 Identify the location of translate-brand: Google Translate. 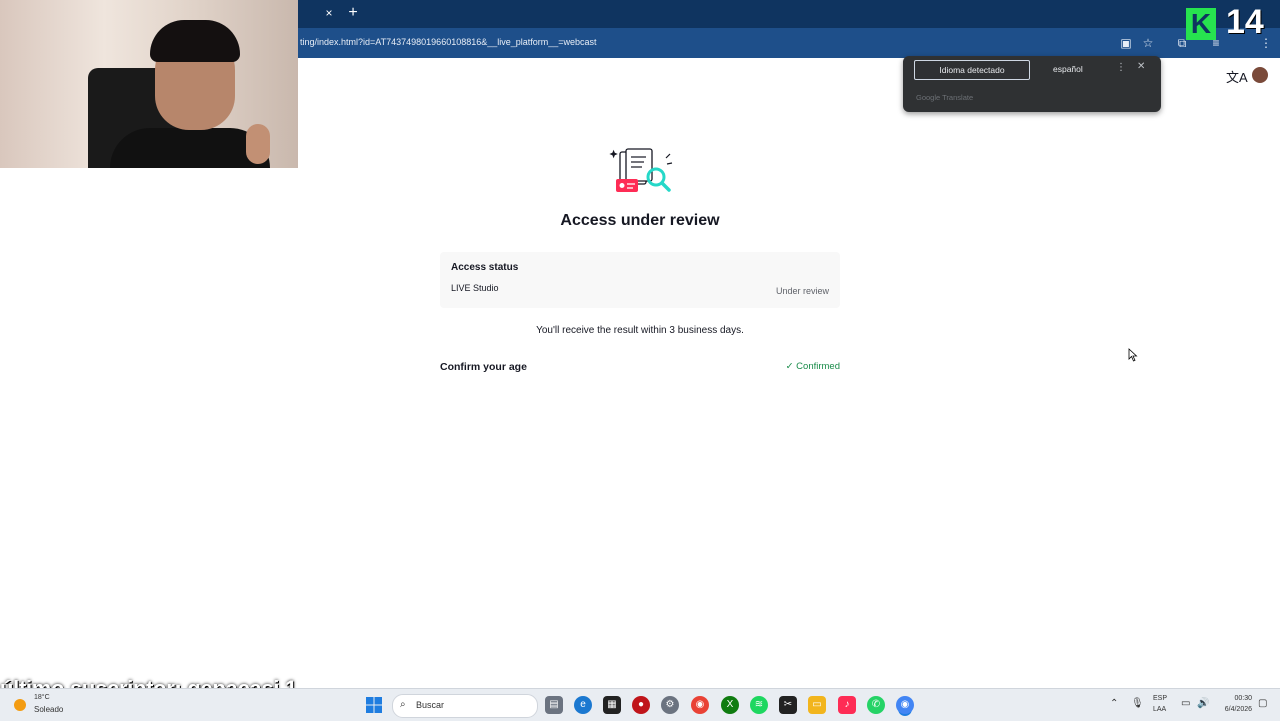
(945, 97).